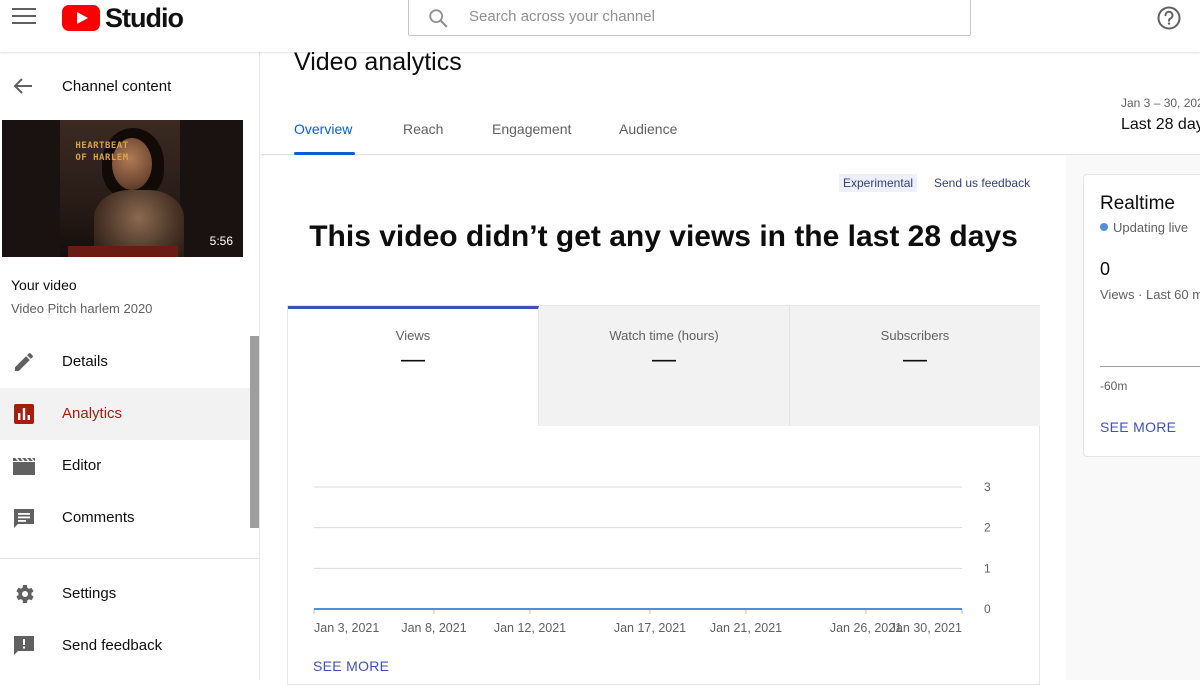 This screenshot has height=685, width=1200. I want to click on realtime-title: Realtime, so click(1137, 203).